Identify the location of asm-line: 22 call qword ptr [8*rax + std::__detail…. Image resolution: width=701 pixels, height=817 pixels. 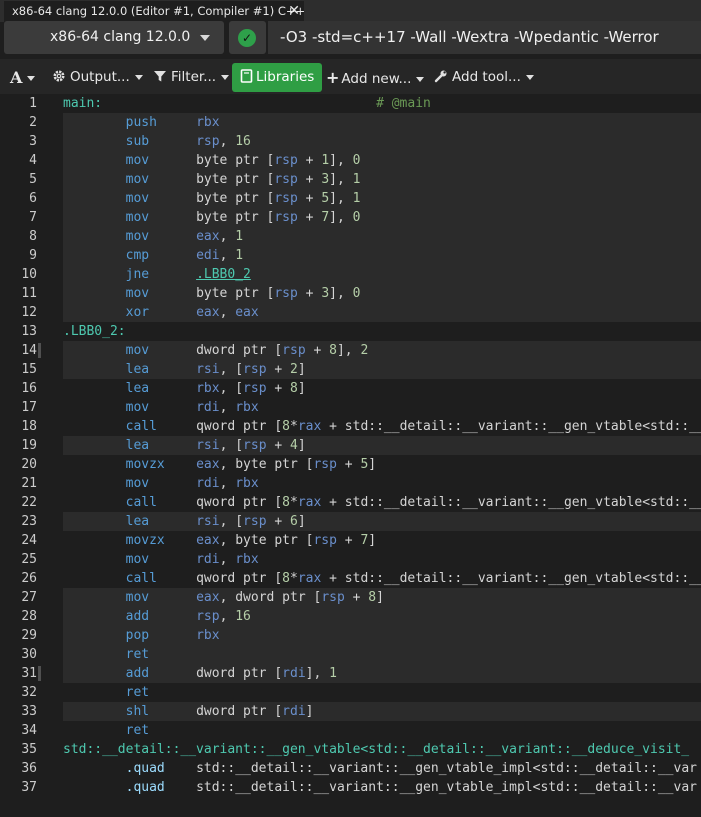
(350, 502).